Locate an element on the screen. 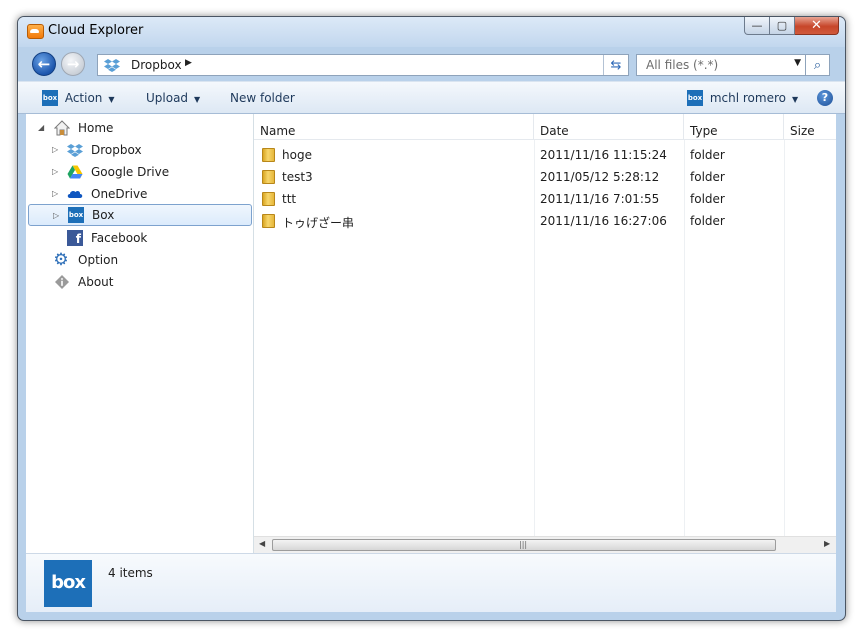  address-field: Dropbox ▶ ⇆ is located at coordinates (363, 65).